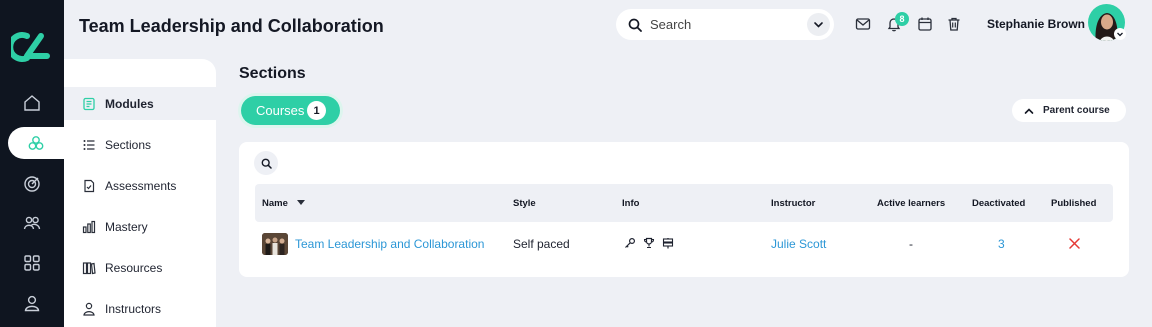 This screenshot has height=327, width=1152. What do you see at coordinates (954, 24) in the screenshot?
I see `trash-icon` at bounding box center [954, 24].